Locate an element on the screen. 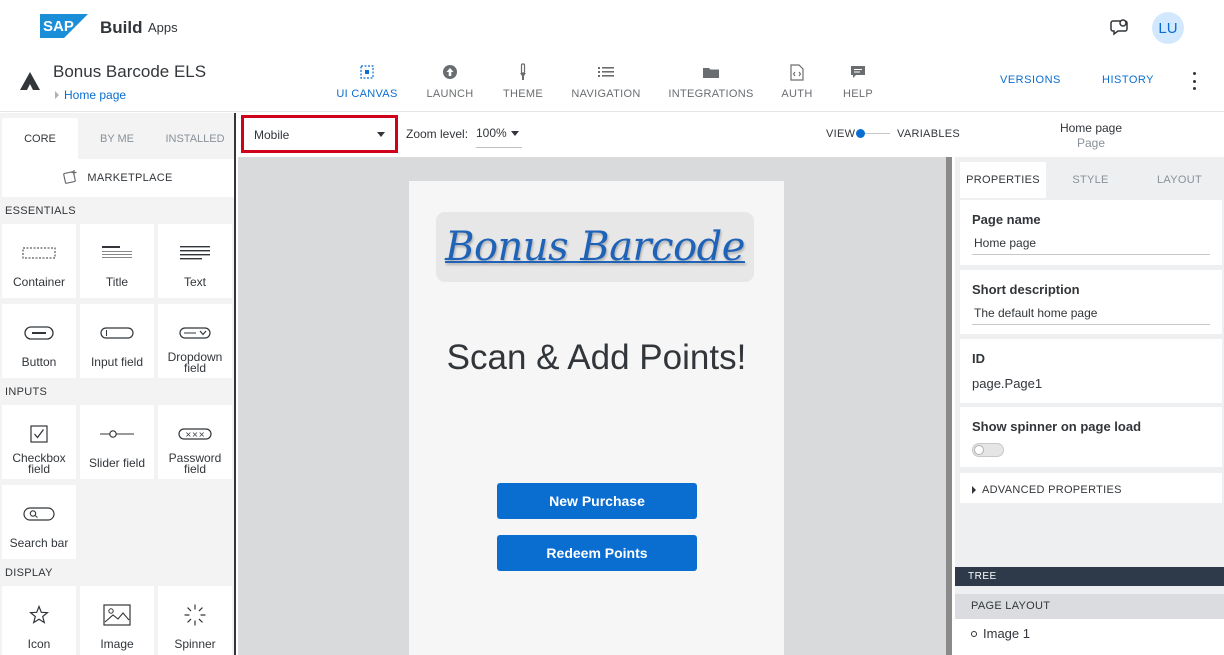 This screenshot has height=655, width=1224. star-icon is located at coordinates (39, 615).